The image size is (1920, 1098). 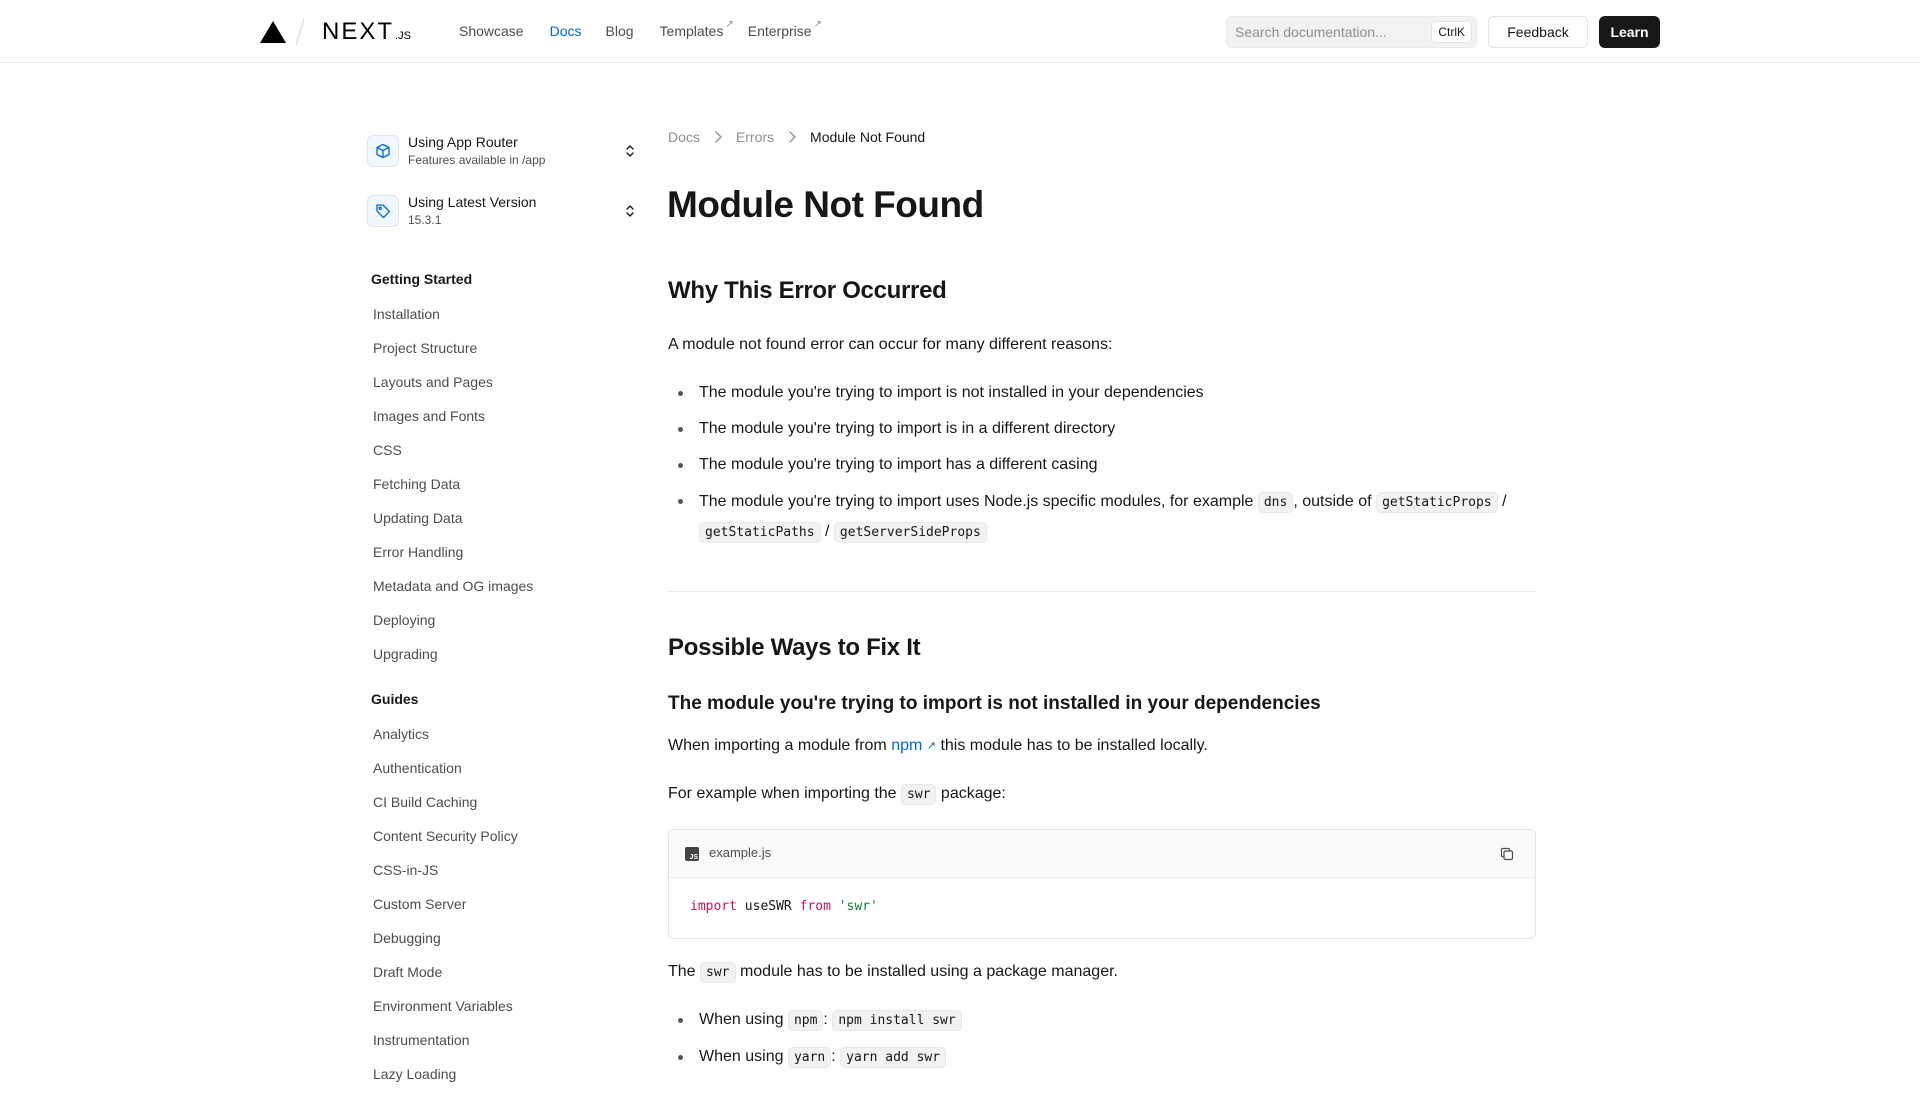 I want to click on sidebar-item-updating-data: Updating Data, so click(x=453, y=525).